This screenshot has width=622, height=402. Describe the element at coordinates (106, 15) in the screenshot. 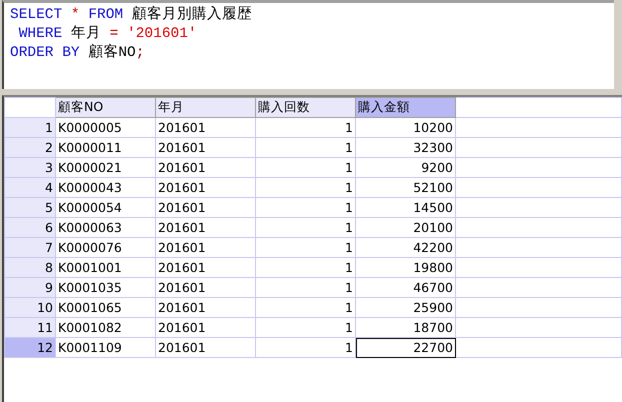

I see `sql-keyword: FROM` at that location.